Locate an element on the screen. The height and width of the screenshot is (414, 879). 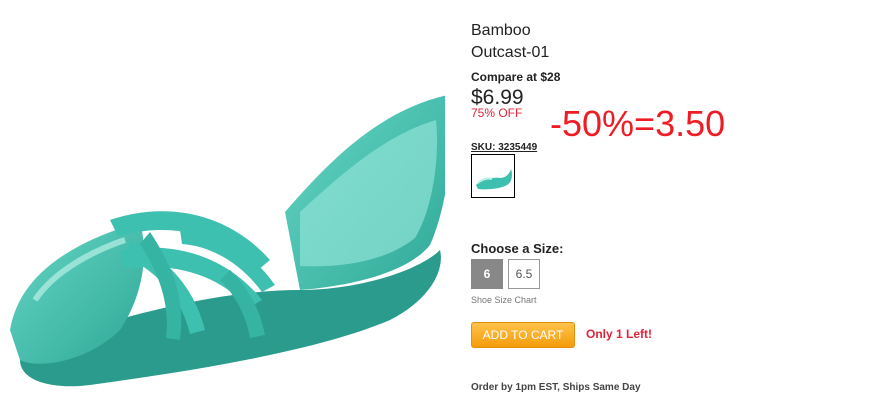
compare-price: Compare at $28 is located at coordinates (516, 77).